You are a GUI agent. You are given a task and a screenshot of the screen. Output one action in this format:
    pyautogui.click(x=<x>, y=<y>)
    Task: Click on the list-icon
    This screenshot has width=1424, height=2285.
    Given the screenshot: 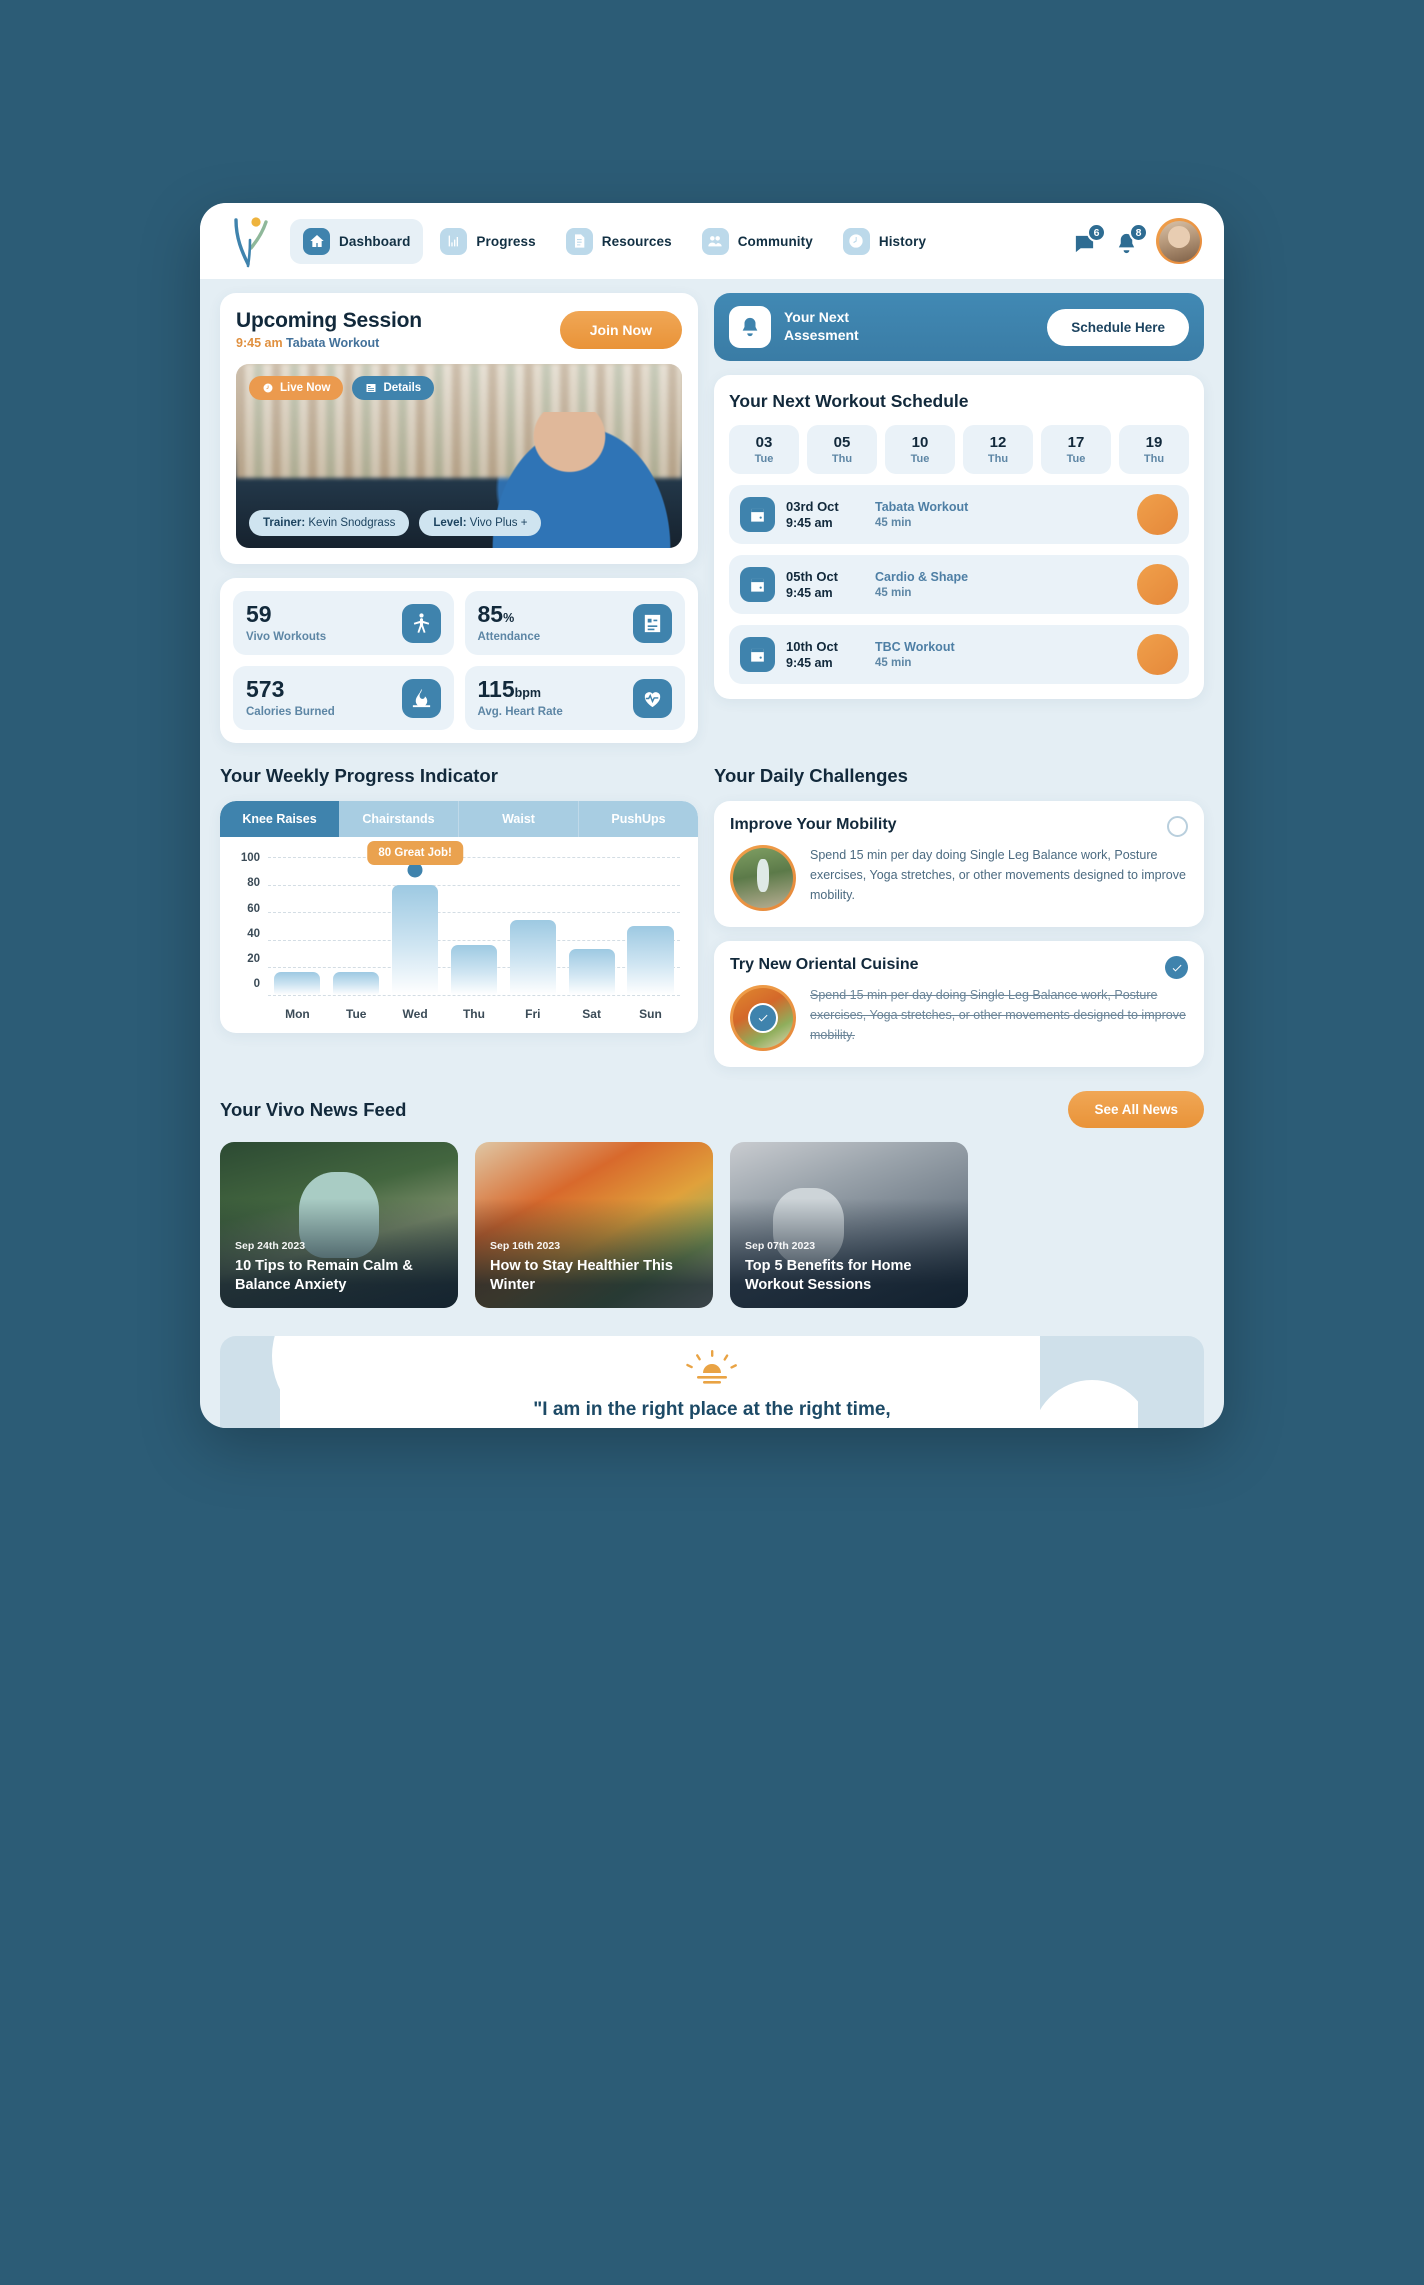 What is the action you would take?
    pyautogui.click(x=371, y=388)
    